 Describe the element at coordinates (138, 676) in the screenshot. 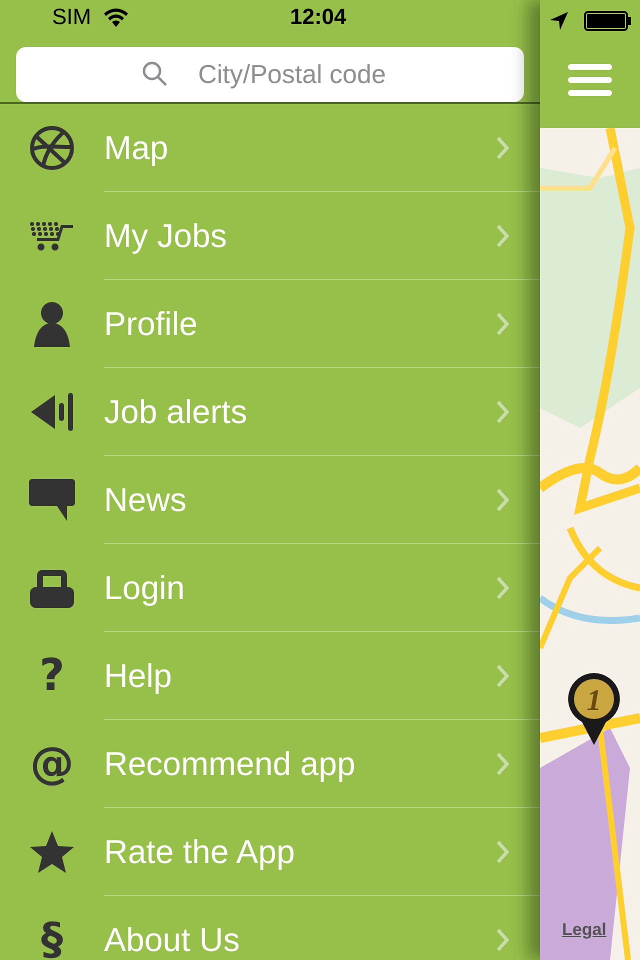

I see `menu-item-label: Help` at that location.